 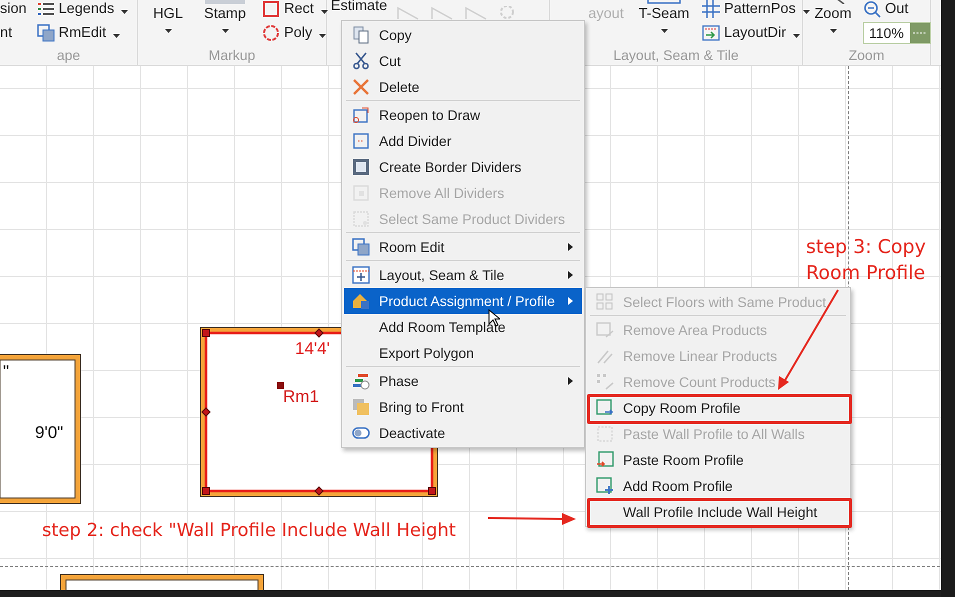 I want to click on menu-item: Room Edit, so click(x=463, y=247).